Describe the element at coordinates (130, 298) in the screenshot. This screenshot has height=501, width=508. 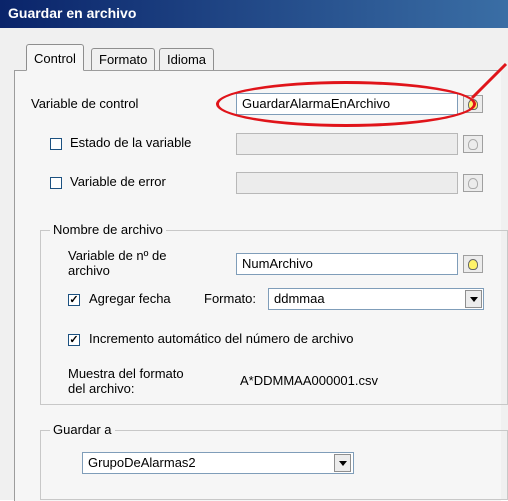
I see `agregar-fecha-label: Agregar fecha` at that location.